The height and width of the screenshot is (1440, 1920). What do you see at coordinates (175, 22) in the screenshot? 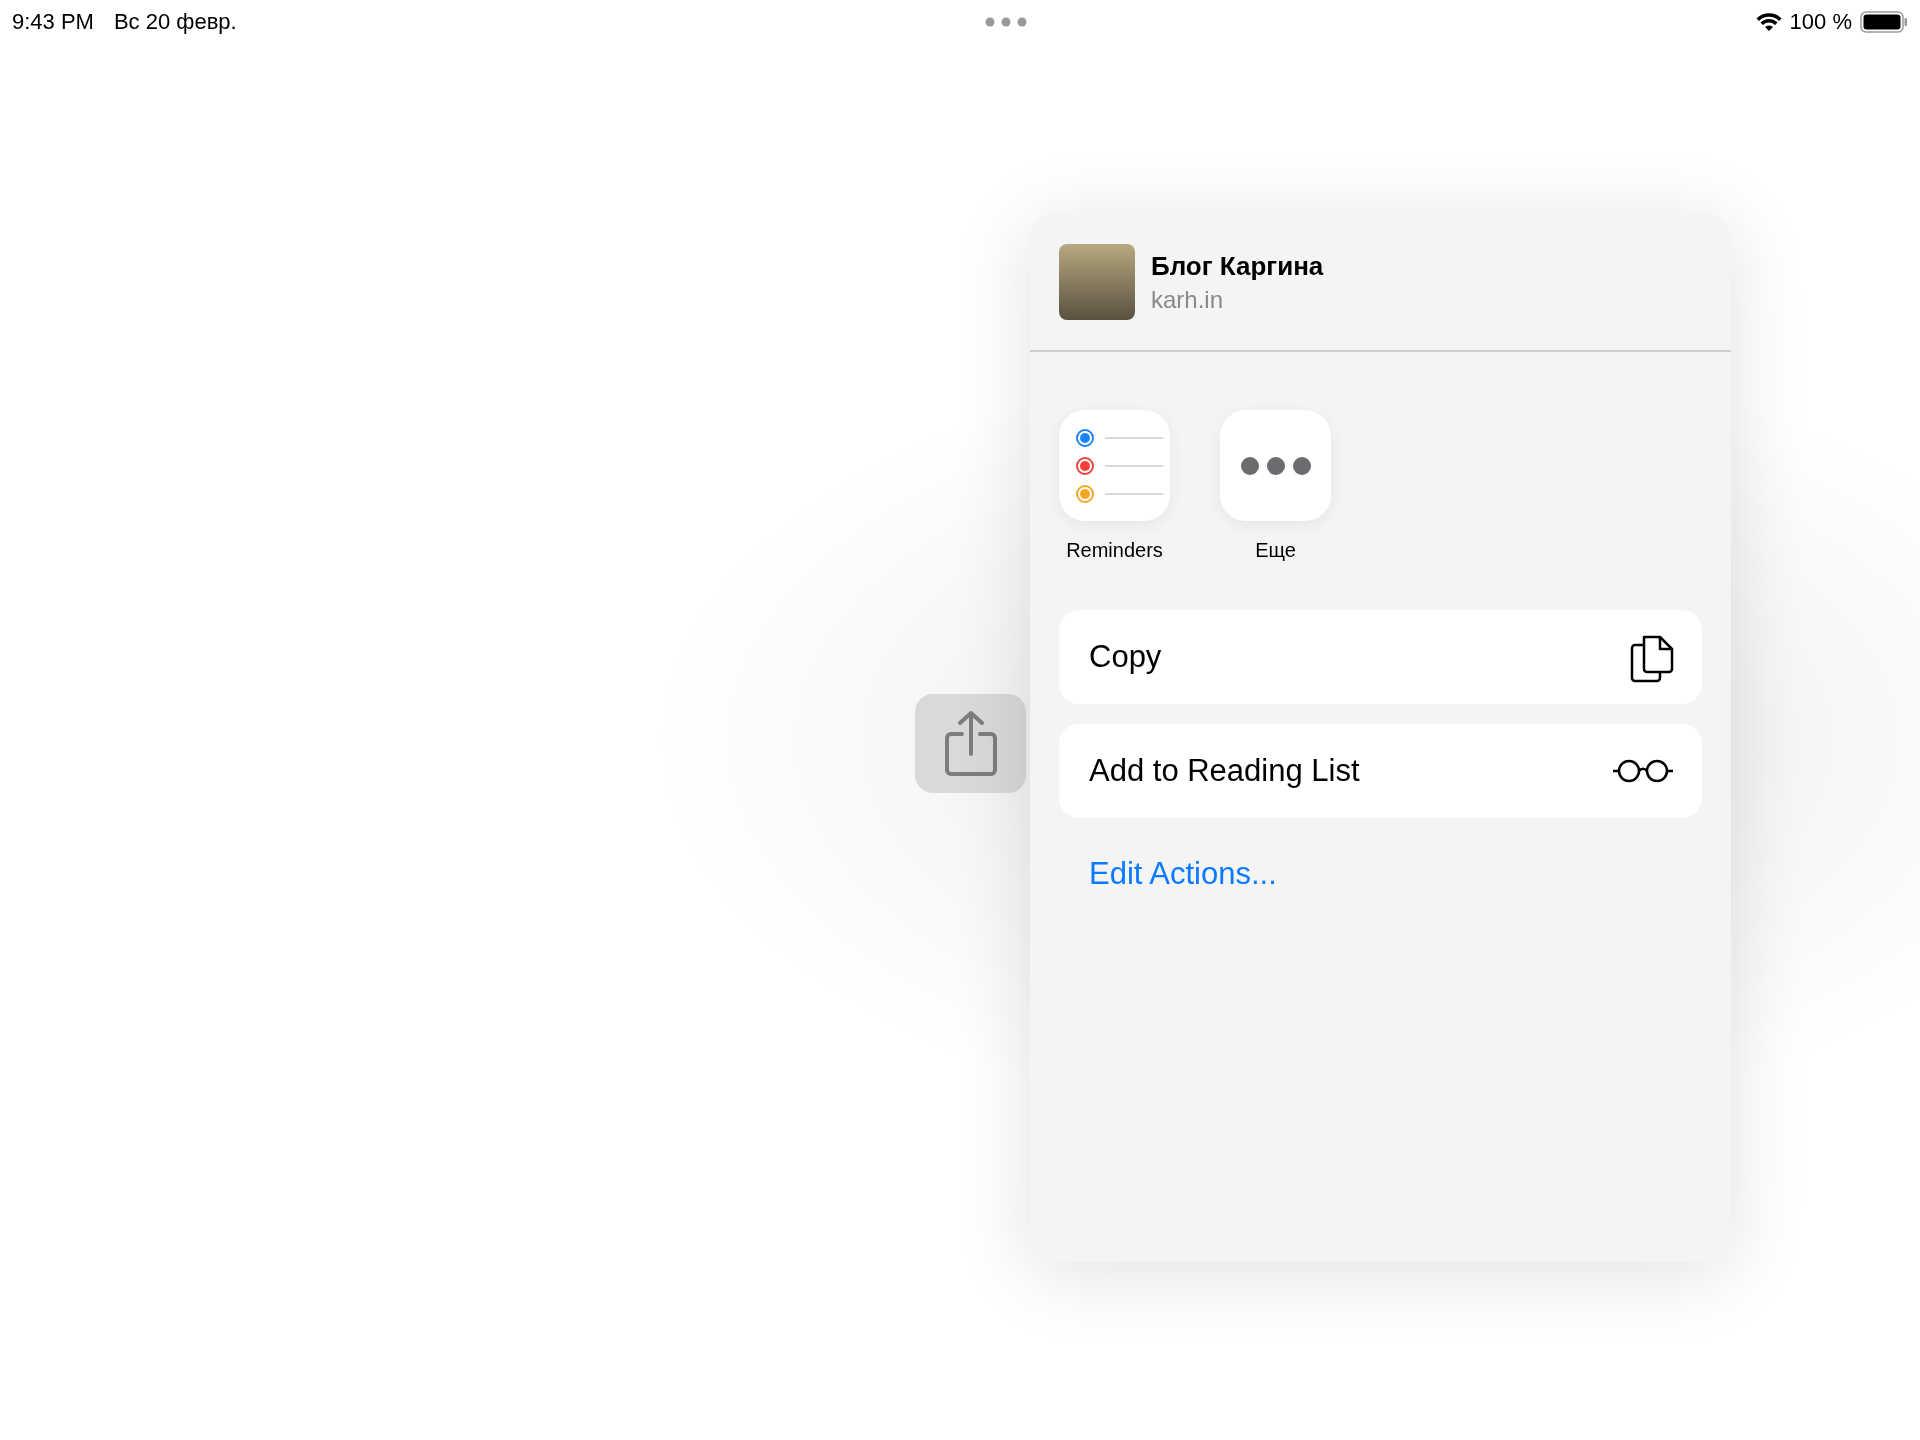
I see `status-date: Вс 20 февр.` at bounding box center [175, 22].